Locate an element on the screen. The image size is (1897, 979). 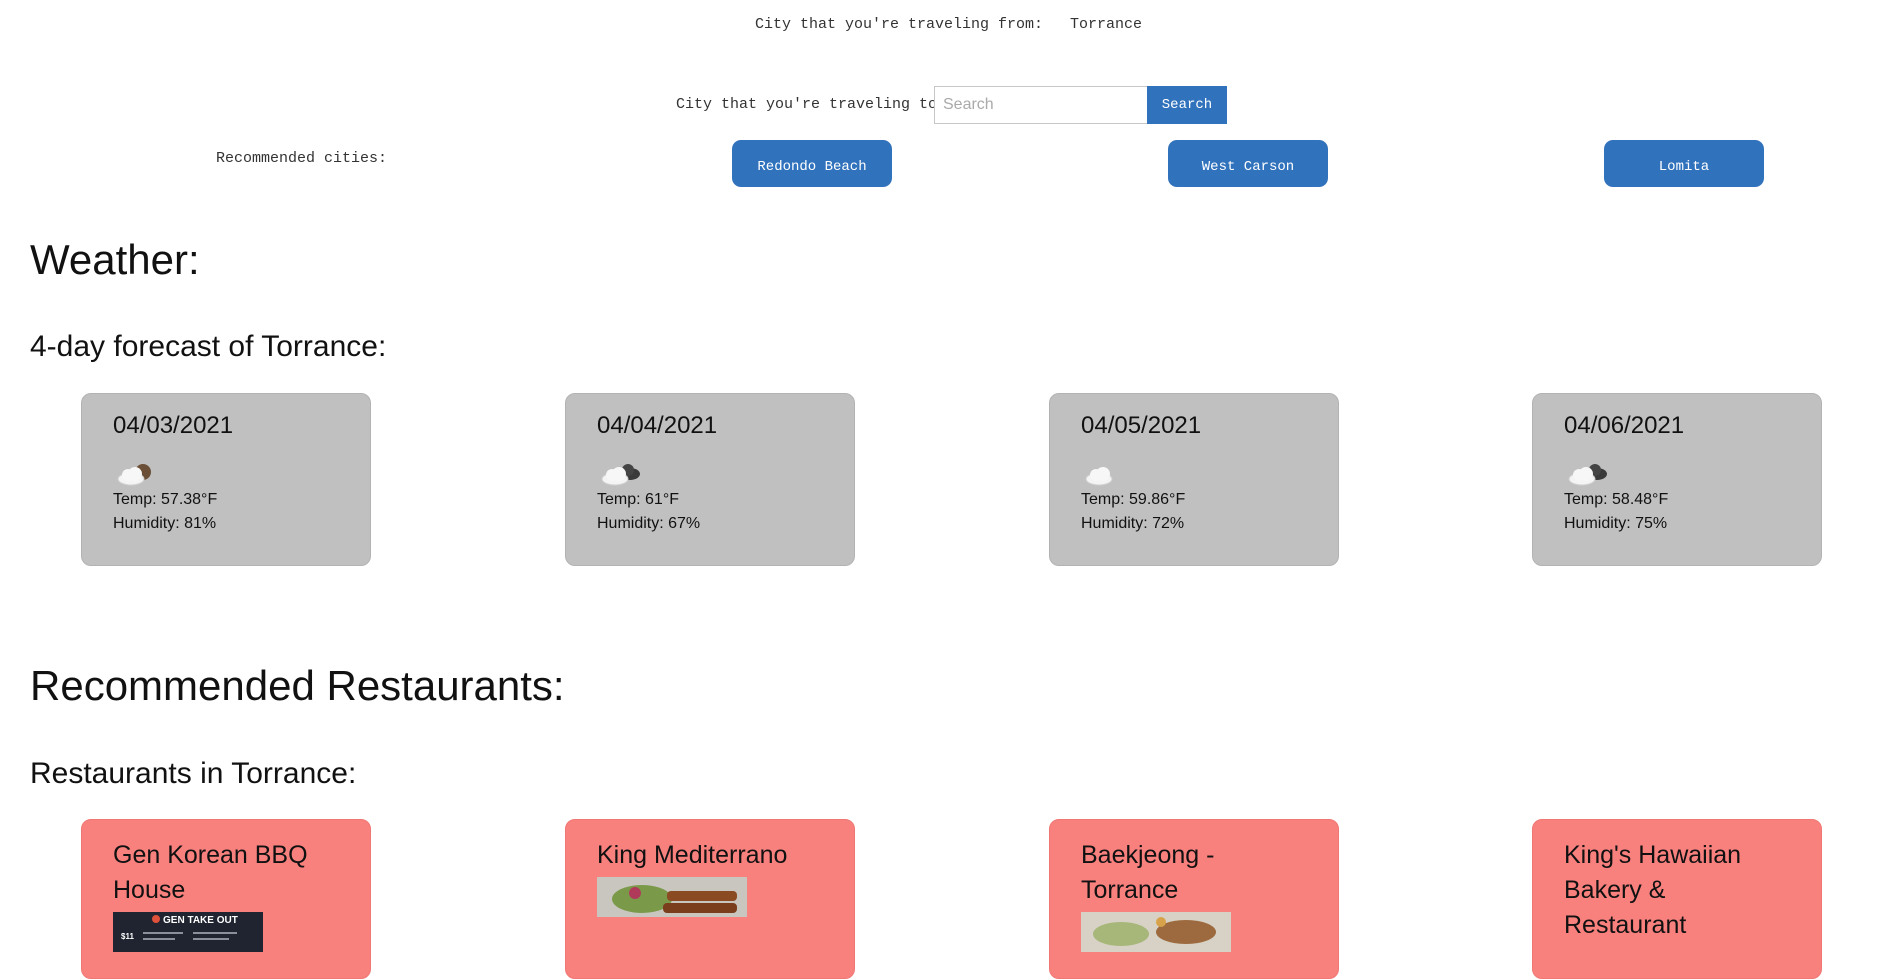
forecast-humidity: Humidity: 81% is located at coordinates (165, 523).